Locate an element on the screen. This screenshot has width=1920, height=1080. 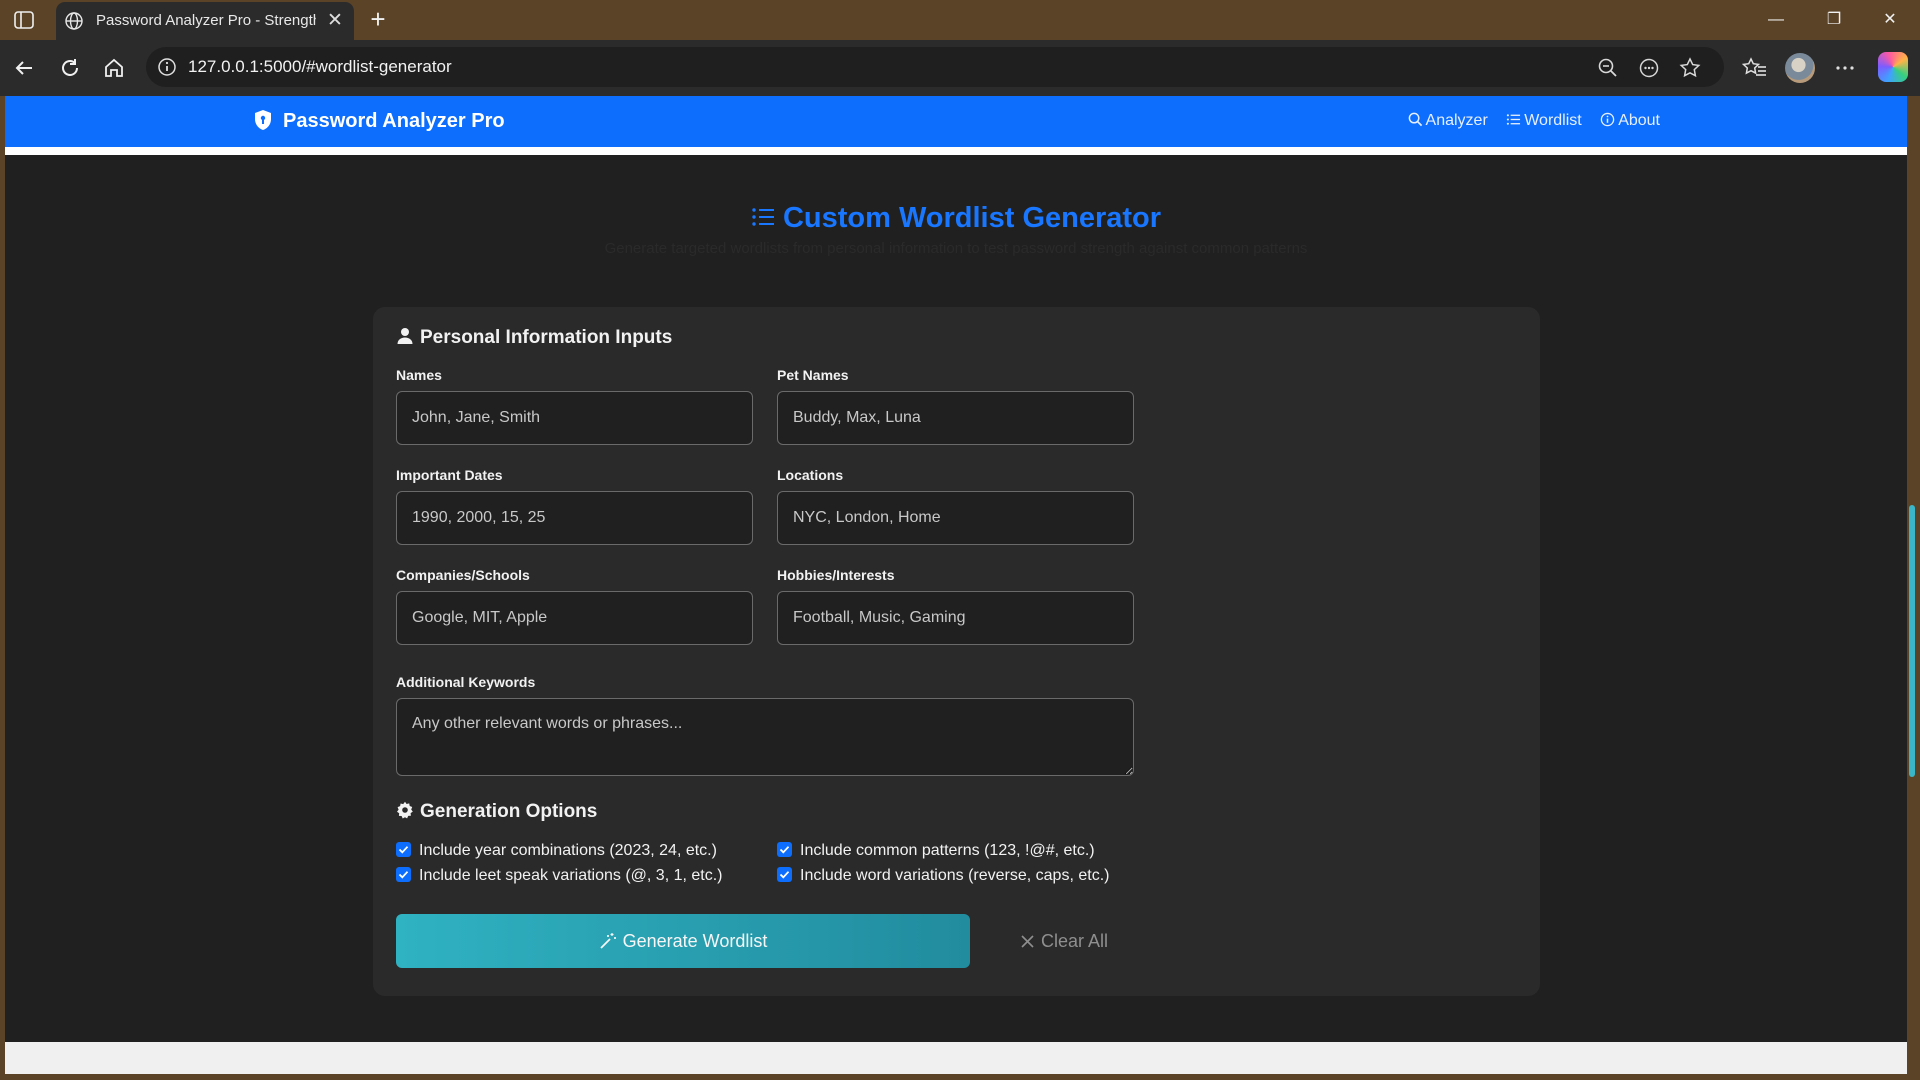
search-icon is located at coordinates (1415, 119).